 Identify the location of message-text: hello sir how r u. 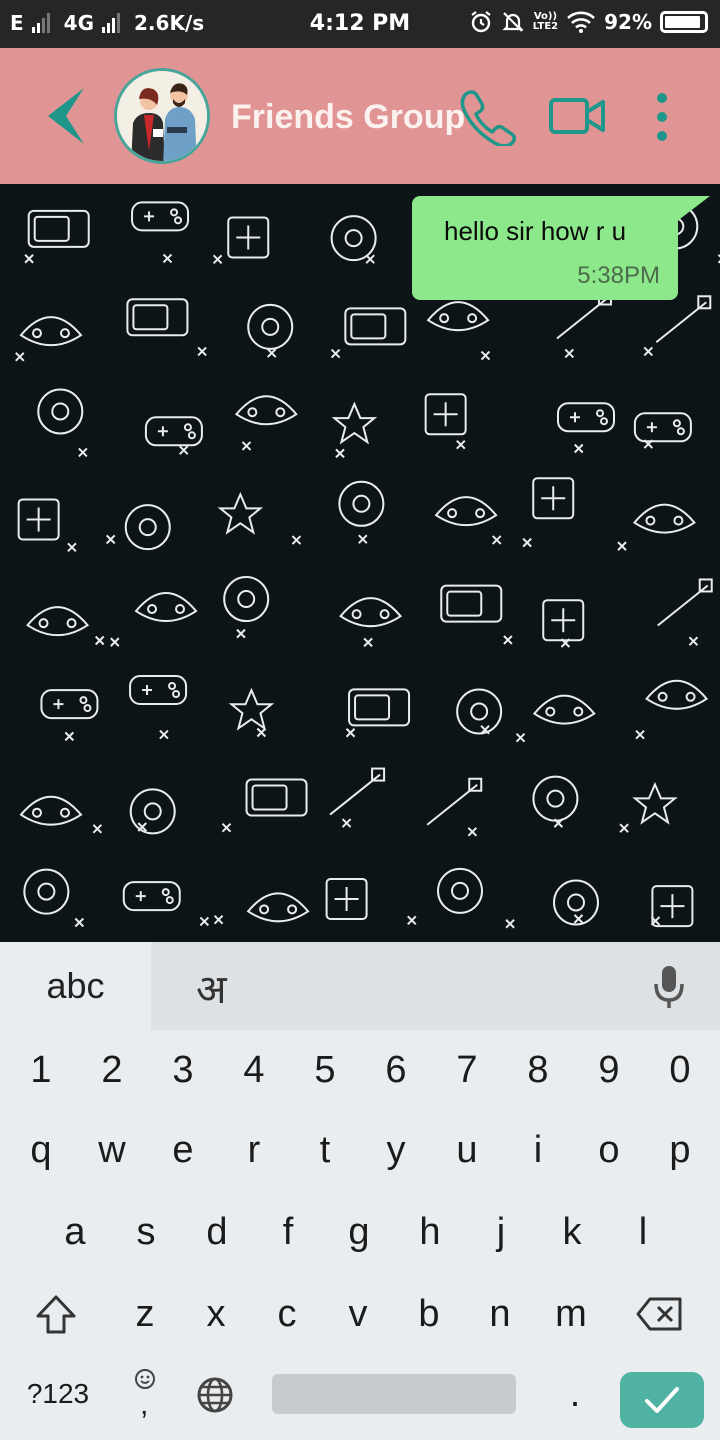
(535, 231).